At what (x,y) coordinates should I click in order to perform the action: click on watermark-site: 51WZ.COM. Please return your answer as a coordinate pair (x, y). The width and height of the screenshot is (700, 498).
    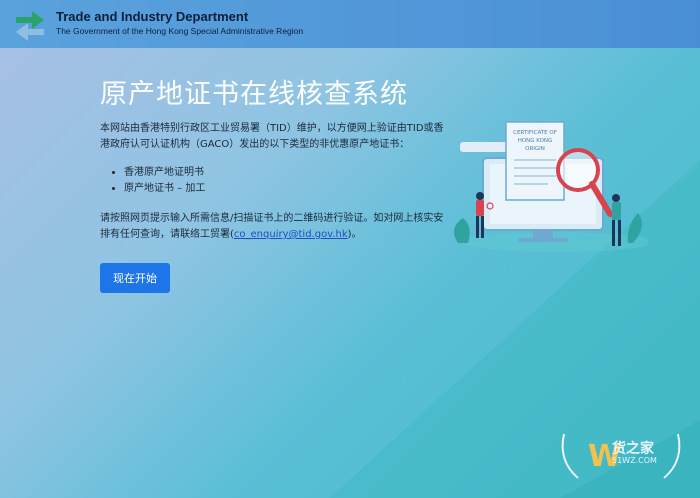
    Looking at the image, I should click on (634, 460).